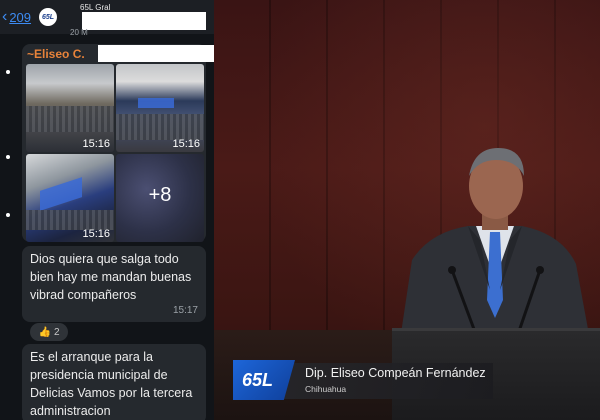 The width and height of the screenshot is (600, 420). Describe the element at coordinates (5, 16) in the screenshot. I see `chevron-left-icon: ‹` at that location.